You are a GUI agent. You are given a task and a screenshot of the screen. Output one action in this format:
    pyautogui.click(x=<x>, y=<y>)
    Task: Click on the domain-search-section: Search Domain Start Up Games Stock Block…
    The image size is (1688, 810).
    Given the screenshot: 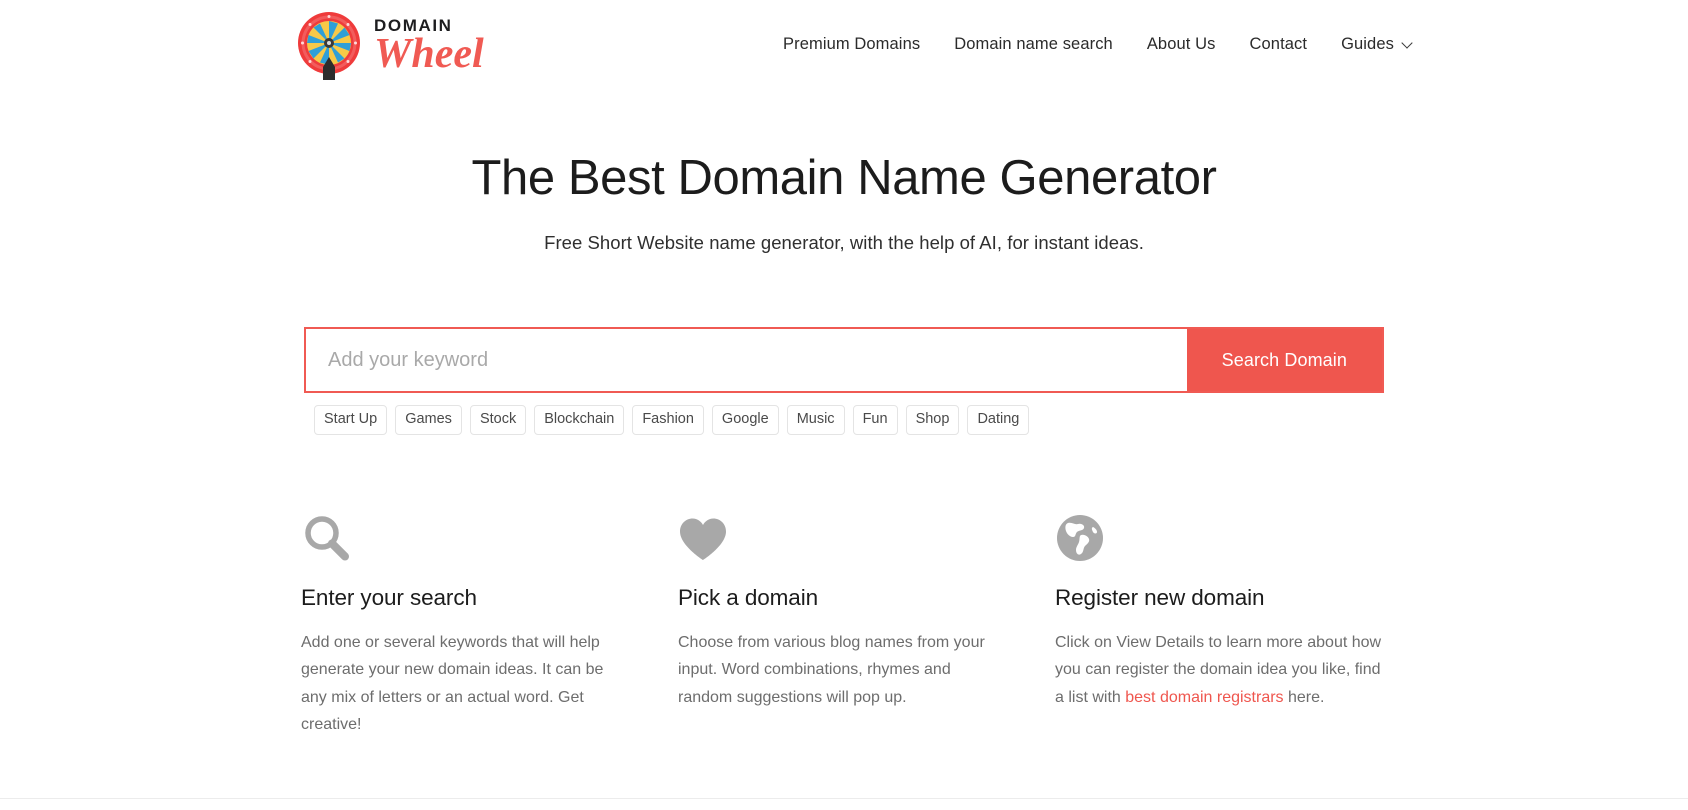 What is the action you would take?
    pyautogui.click(x=844, y=381)
    